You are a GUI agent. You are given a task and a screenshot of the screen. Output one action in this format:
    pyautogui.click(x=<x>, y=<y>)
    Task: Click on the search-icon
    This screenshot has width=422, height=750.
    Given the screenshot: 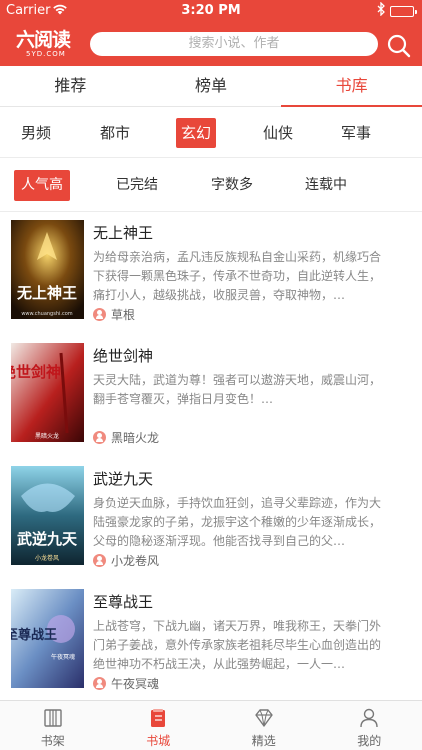 What is the action you would take?
    pyautogui.click(x=399, y=46)
    